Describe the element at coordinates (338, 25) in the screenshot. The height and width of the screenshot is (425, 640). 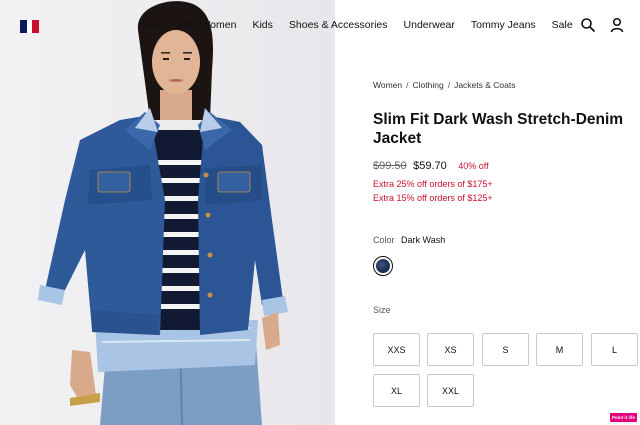
I see `nav-item-shoes-accessories: Shoes & Accessories` at that location.